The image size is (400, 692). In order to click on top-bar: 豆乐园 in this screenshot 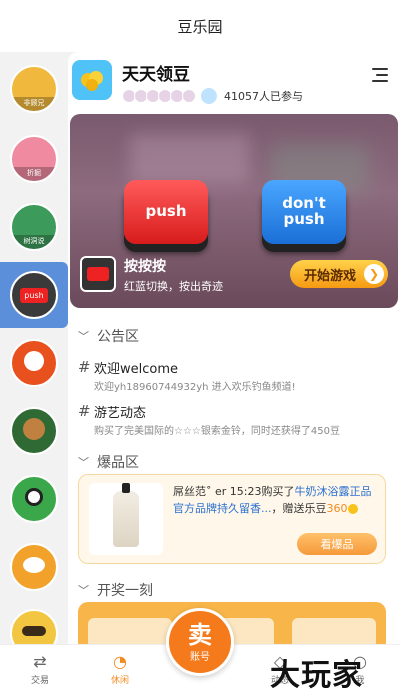, I will do `click(200, 26)`.